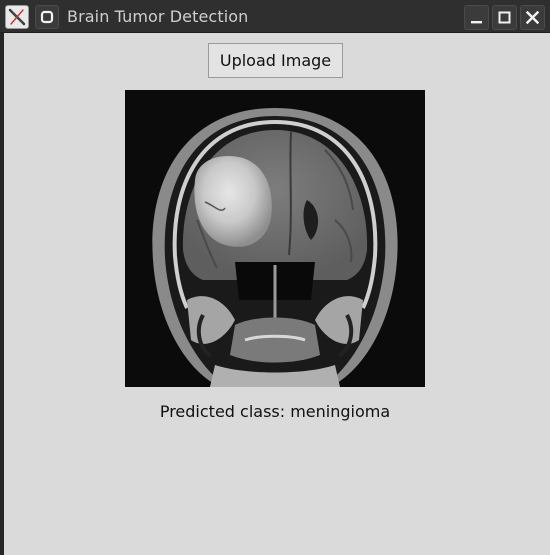 This screenshot has width=550, height=555. What do you see at coordinates (275, 16) in the screenshot?
I see `title-bar: Brain Tumor Detection` at bounding box center [275, 16].